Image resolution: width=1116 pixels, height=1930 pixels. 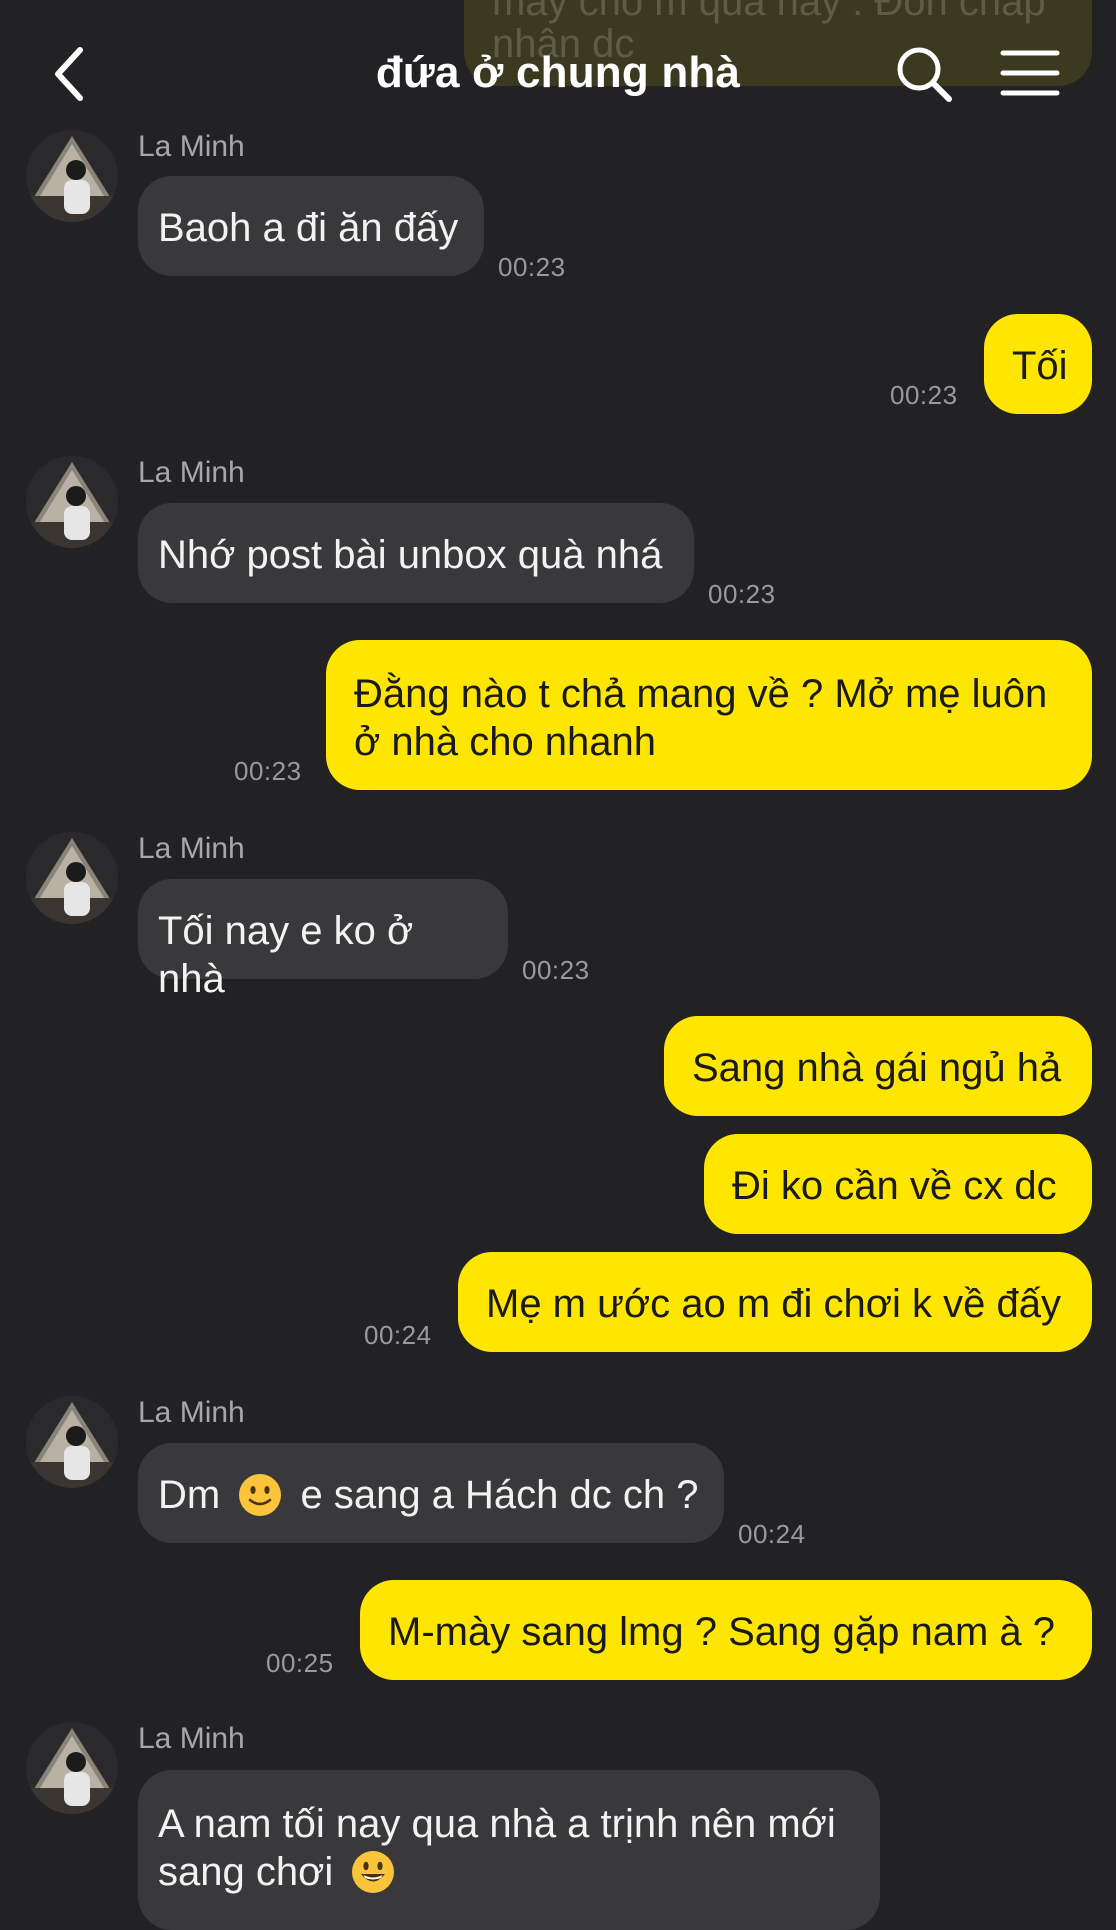 I want to click on message-text: Mẹ m ước ao m đi chơi k về đấy, so click(x=773, y=1304).